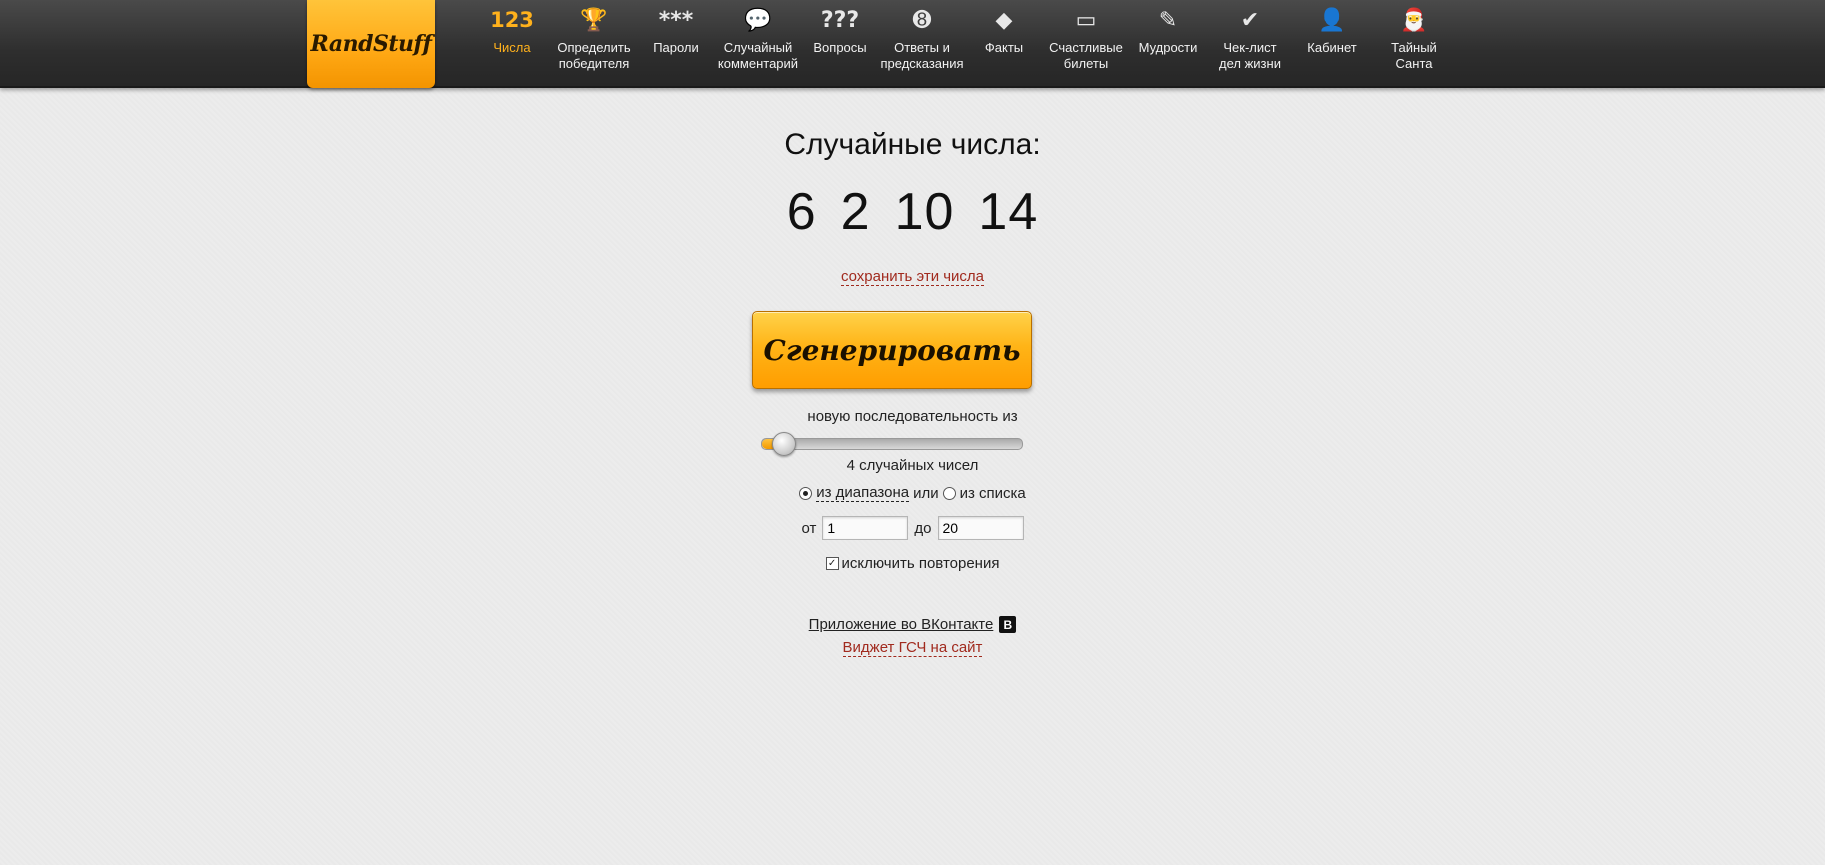 The height and width of the screenshot is (865, 1825). What do you see at coordinates (758, 20) in the screenshot?
I see `comment-icon: 💬` at bounding box center [758, 20].